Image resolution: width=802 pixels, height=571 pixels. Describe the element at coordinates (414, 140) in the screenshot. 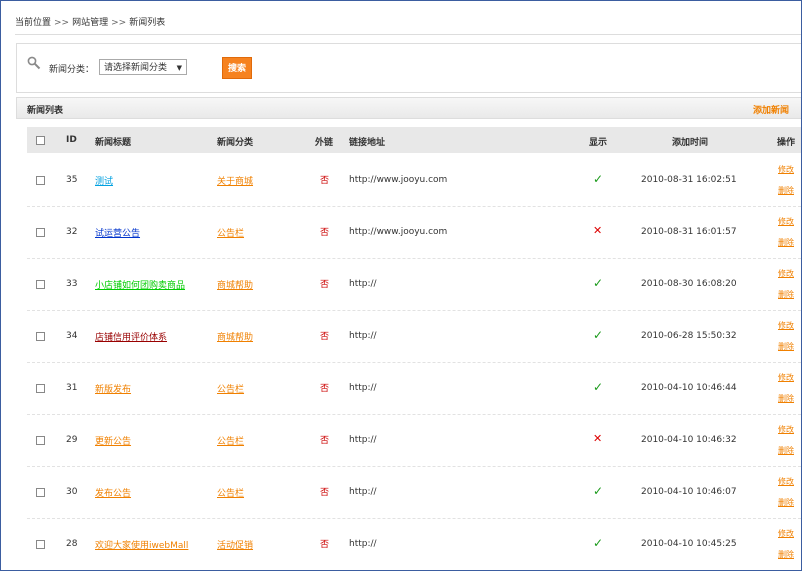

I see `table-header: ID 新闻标题 新闻分类 外链 链接地址 显示 添加时间 操作` at that location.